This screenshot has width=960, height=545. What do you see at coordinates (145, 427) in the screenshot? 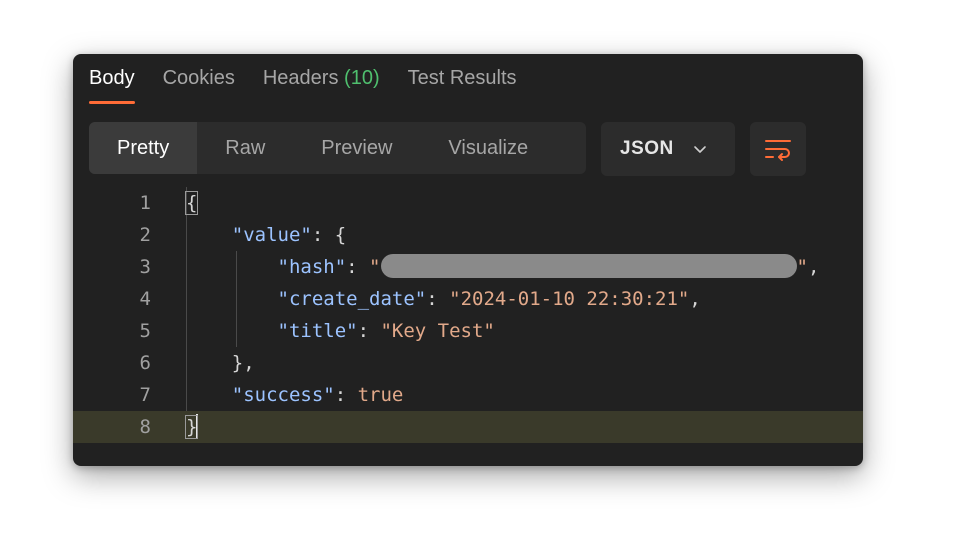
I see `line-number: 8` at bounding box center [145, 427].